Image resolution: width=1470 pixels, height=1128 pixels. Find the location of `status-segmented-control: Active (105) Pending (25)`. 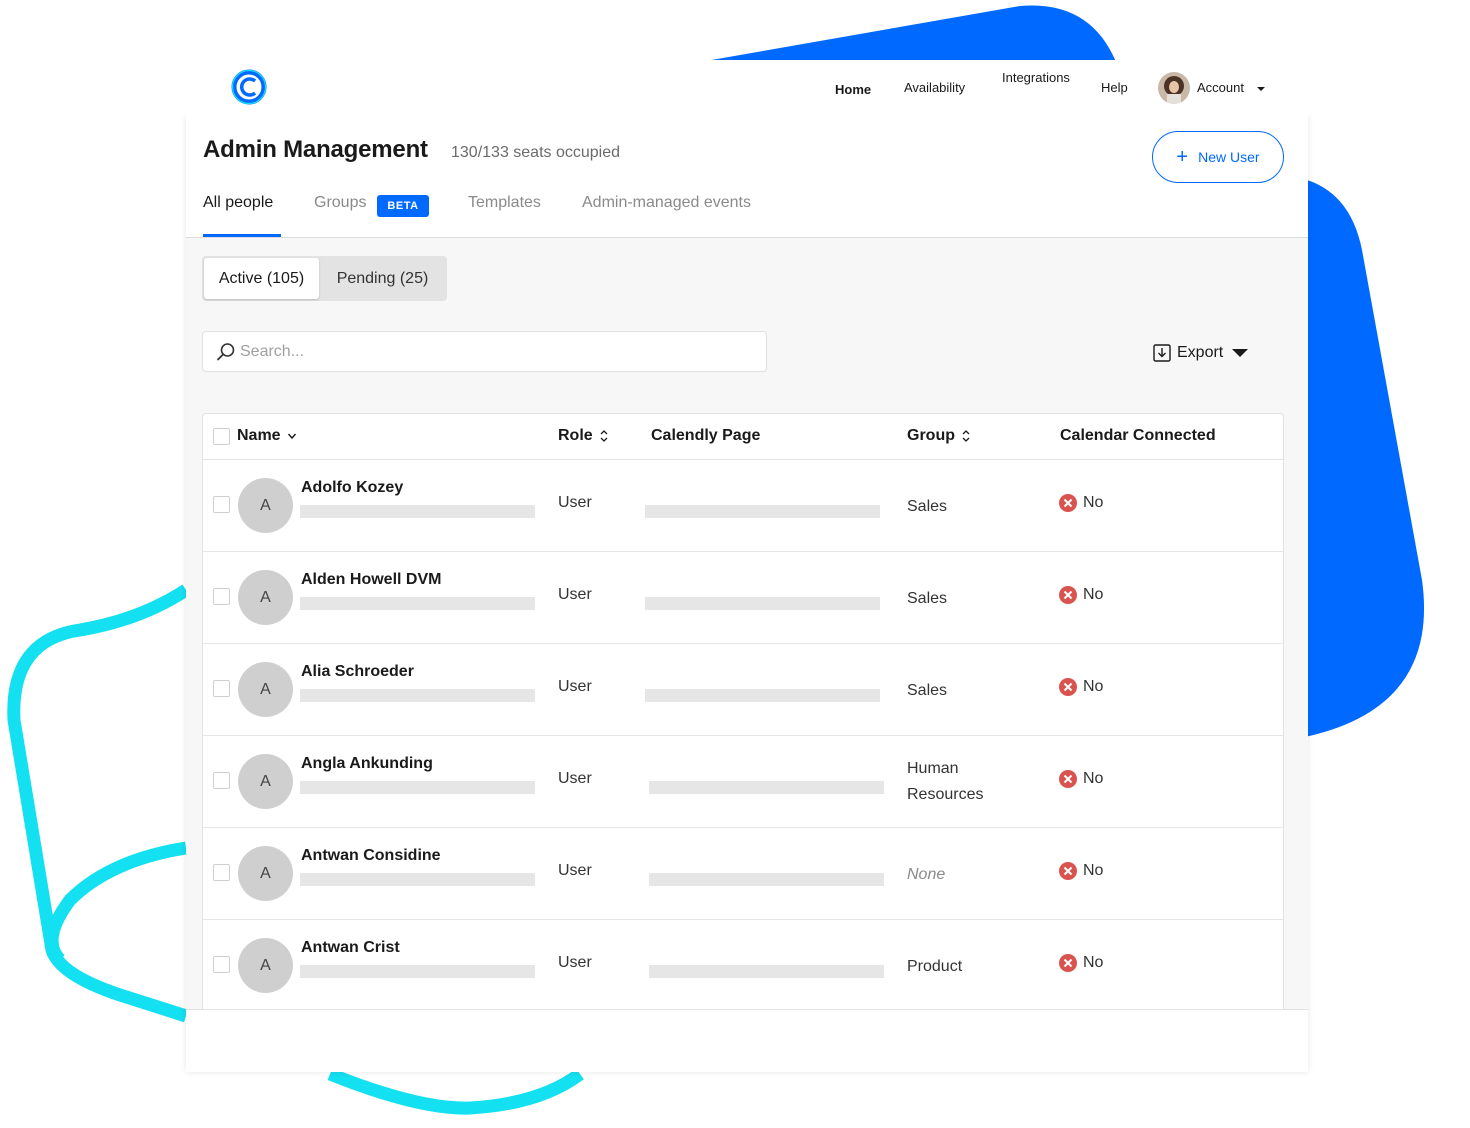

status-segmented-control: Active (105) Pending (25) is located at coordinates (324, 278).